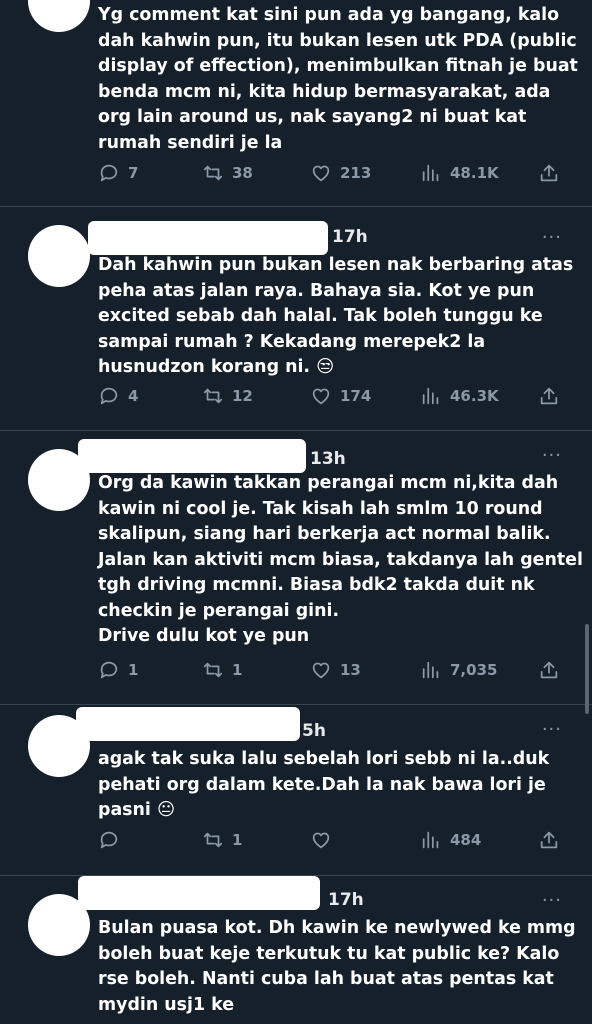 The height and width of the screenshot is (1024, 592). I want to click on reply-count: 1, so click(133, 670).